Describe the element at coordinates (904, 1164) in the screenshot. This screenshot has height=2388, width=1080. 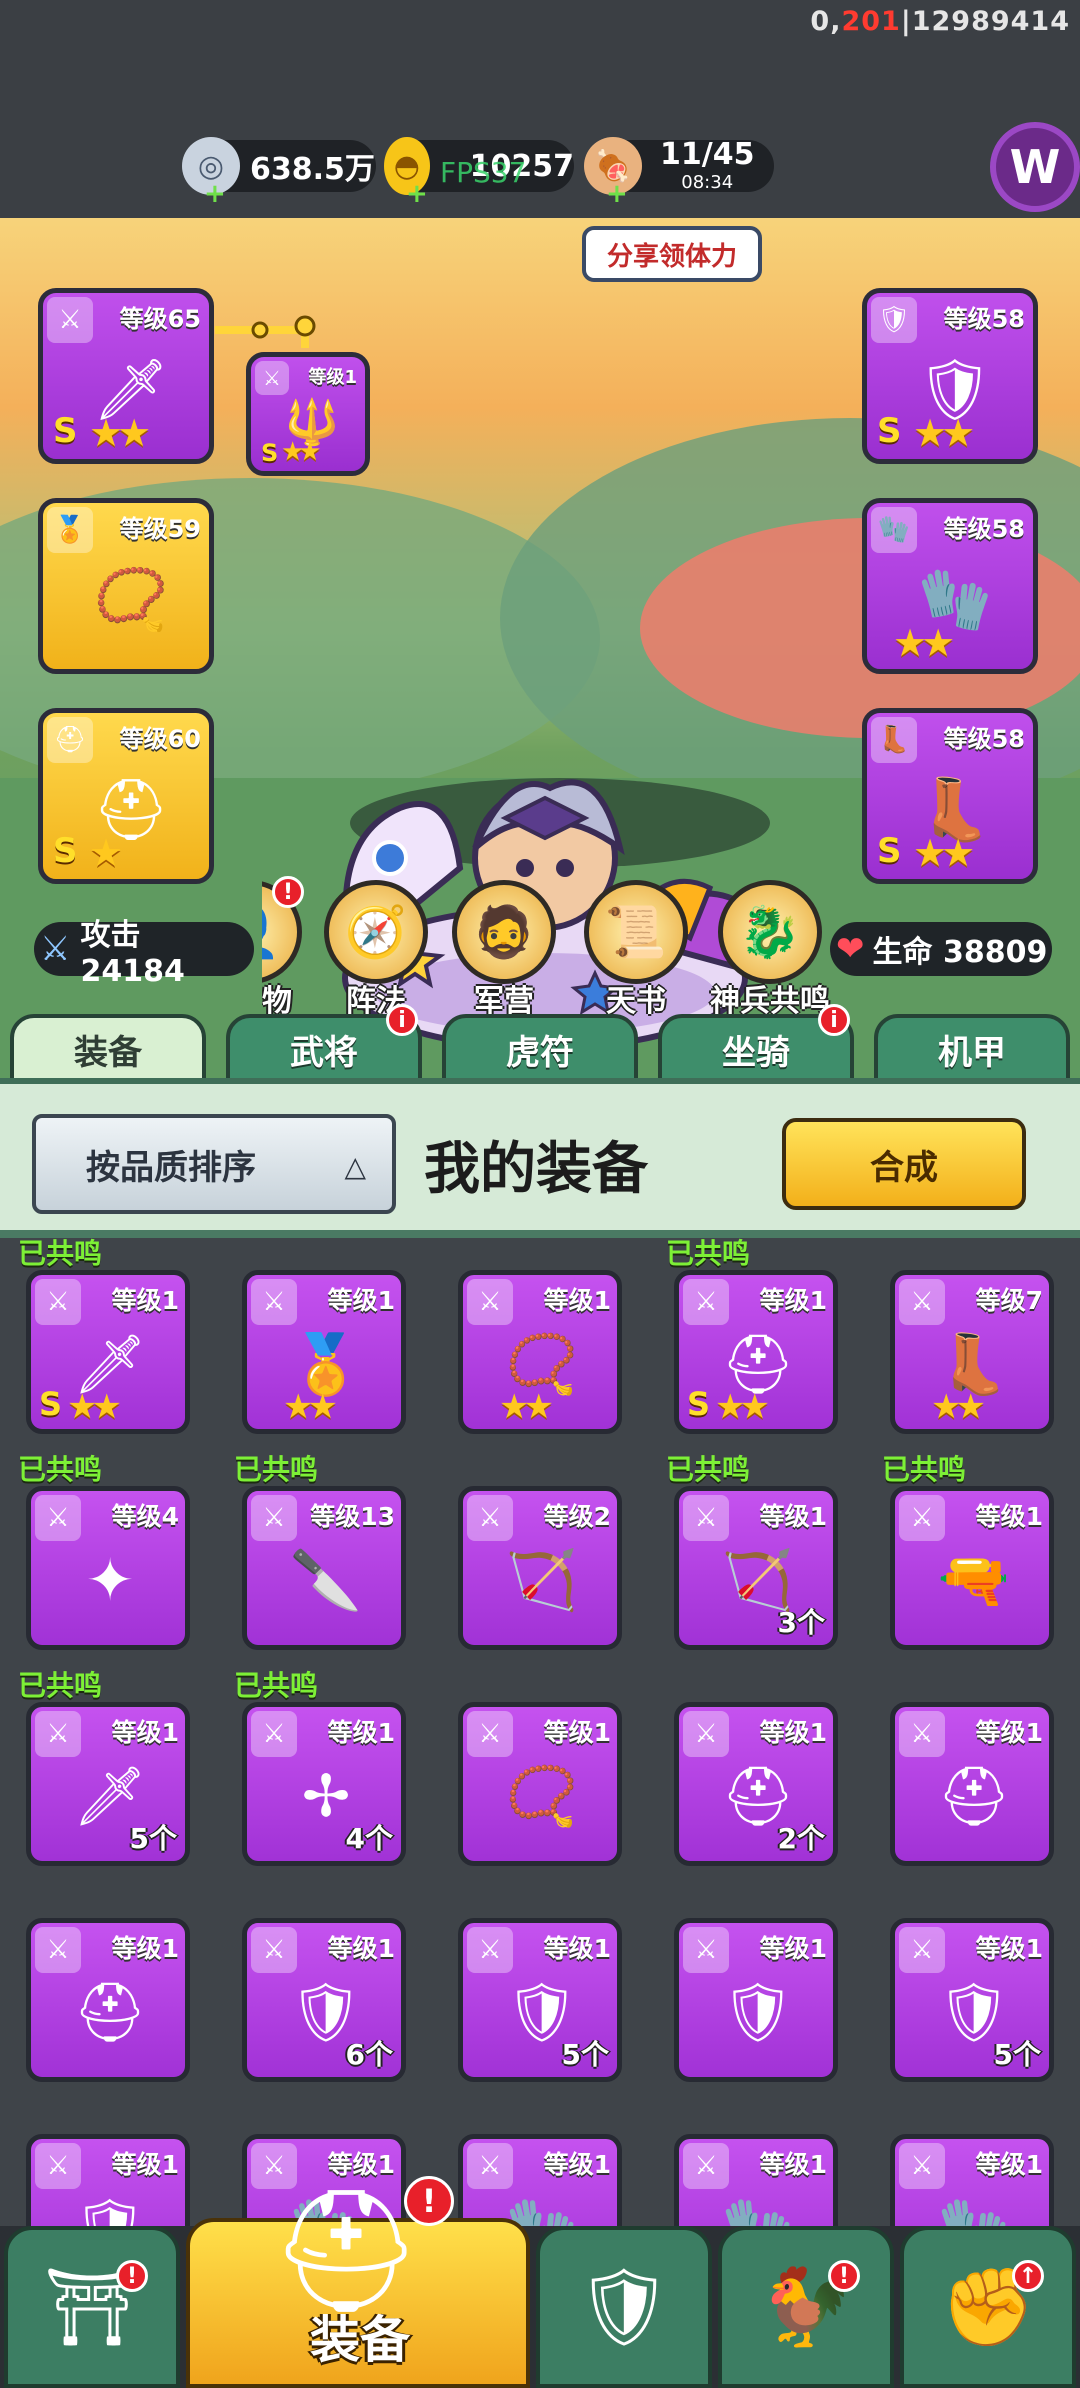
I see `synthesize-button: 合成` at that location.